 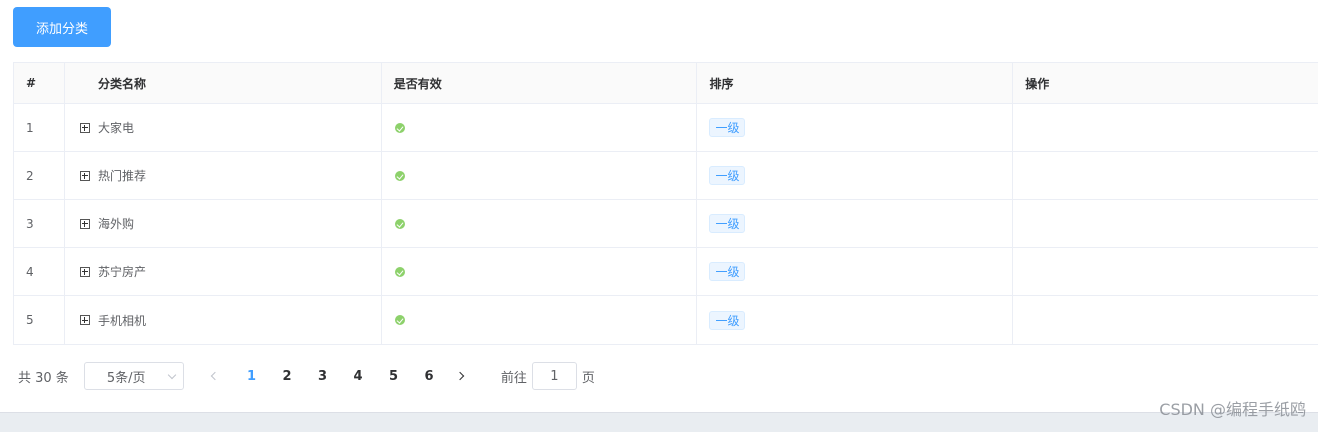 I want to click on row-name: 苏宁房产, so click(x=121, y=272).